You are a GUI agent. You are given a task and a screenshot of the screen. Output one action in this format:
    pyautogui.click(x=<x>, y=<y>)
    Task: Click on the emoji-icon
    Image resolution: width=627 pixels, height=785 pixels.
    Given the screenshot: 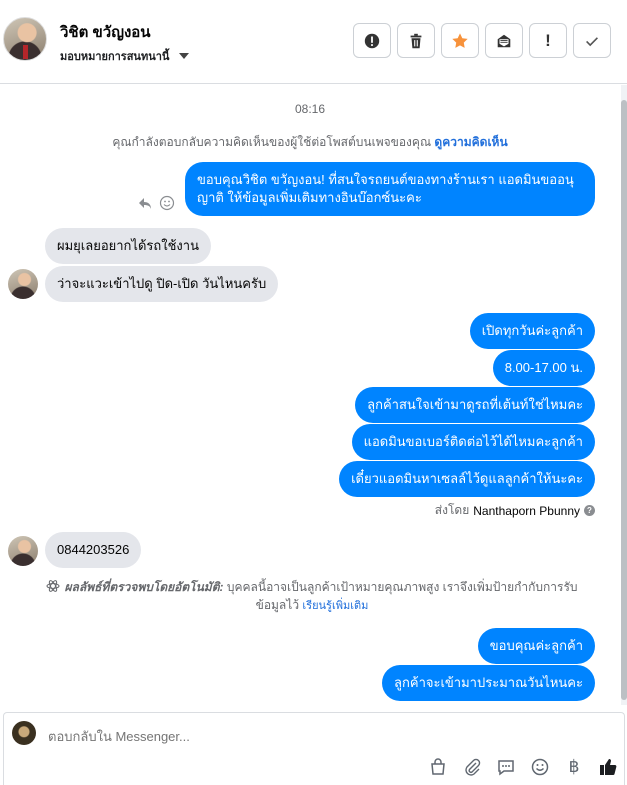 What is the action you would take?
    pyautogui.click(x=540, y=767)
    